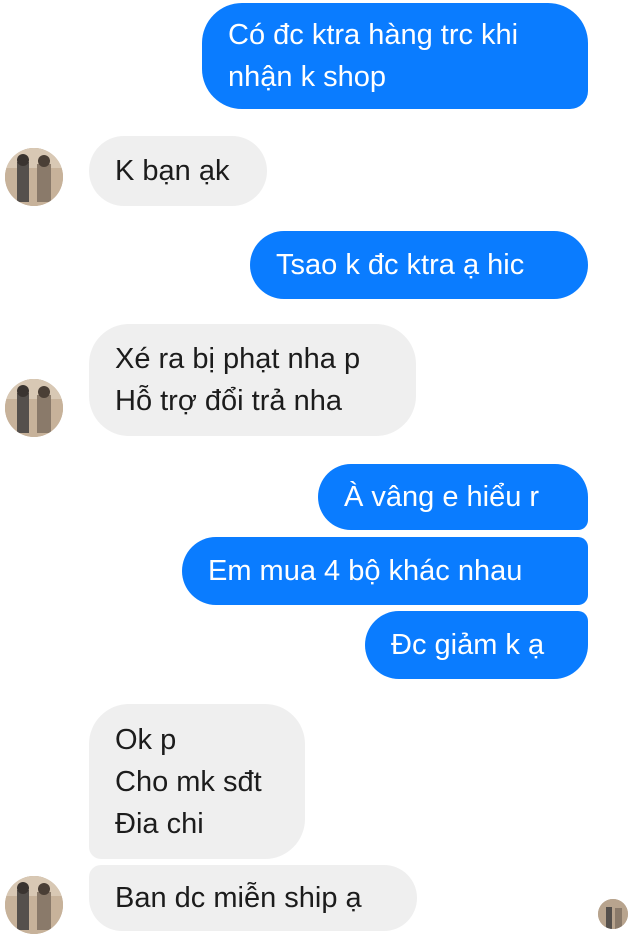 This screenshot has height=934, width=634. What do you see at coordinates (373, 35) in the screenshot?
I see `message-line: Có đc ktra hàng trc khi` at bounding box center [373, 35].